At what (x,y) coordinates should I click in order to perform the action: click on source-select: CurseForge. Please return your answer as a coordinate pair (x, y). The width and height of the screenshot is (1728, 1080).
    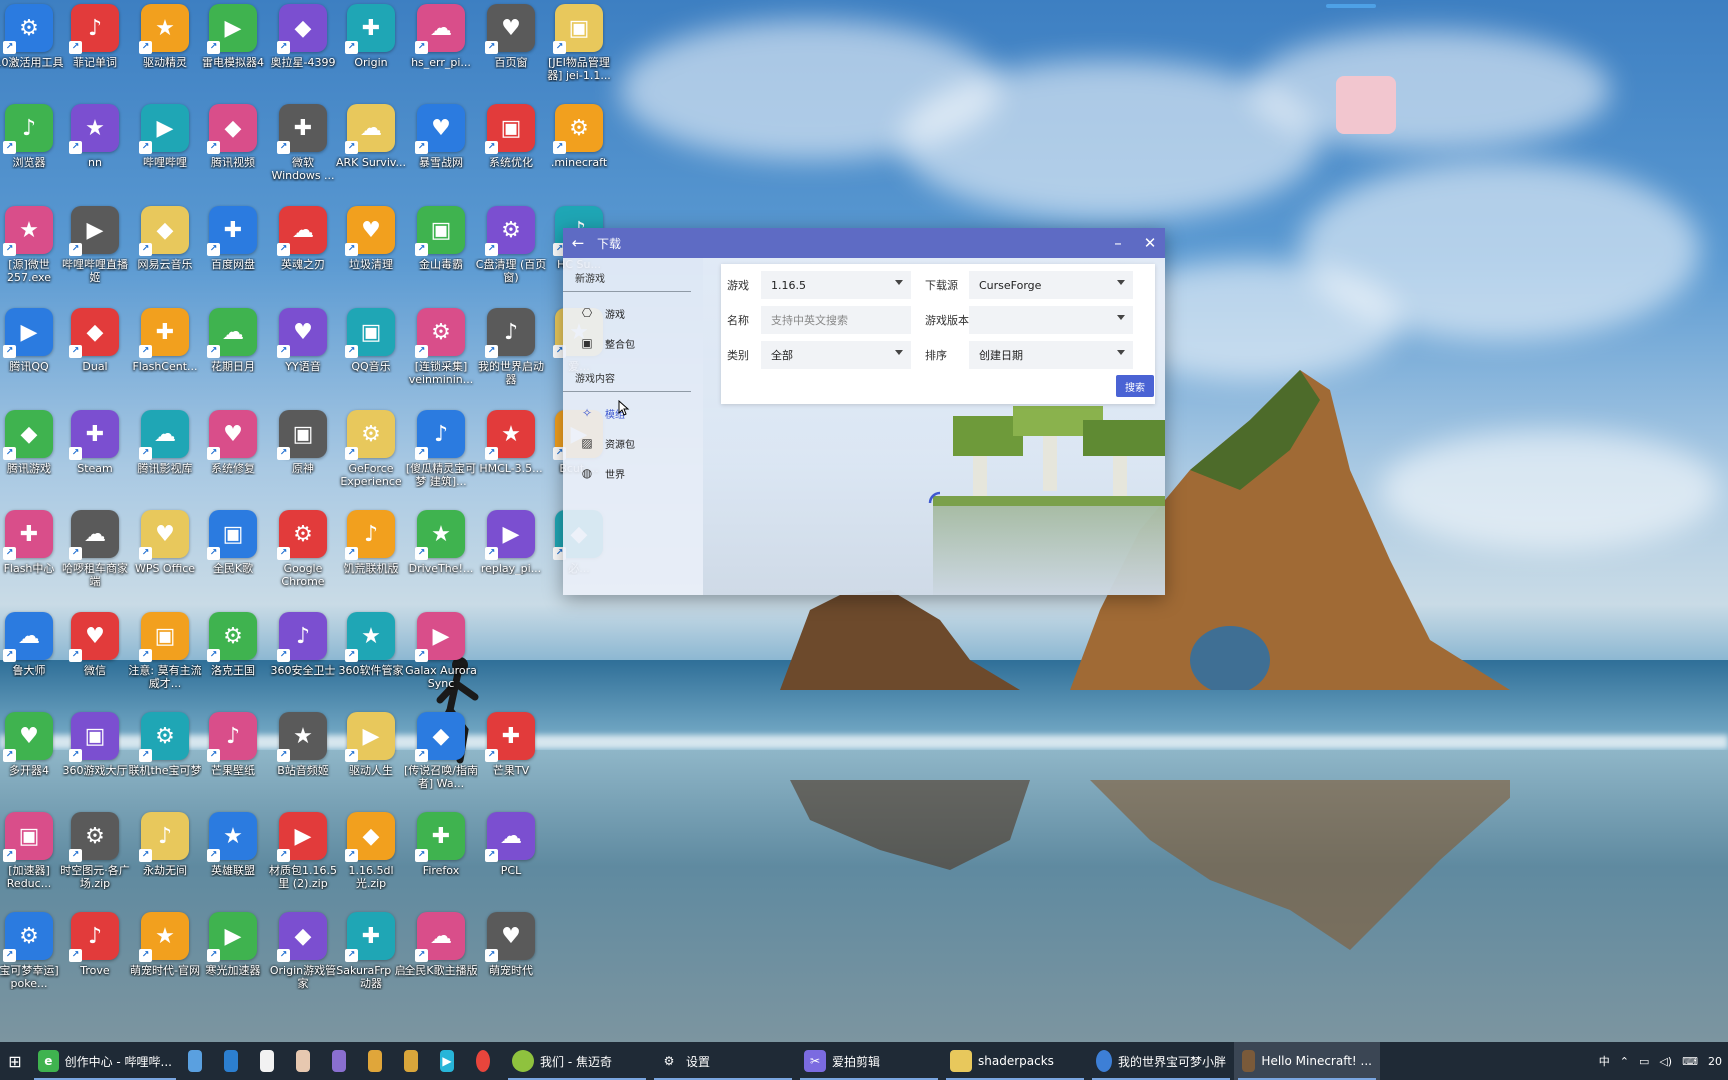
    Looking at the image, I should click on (1051, 285).